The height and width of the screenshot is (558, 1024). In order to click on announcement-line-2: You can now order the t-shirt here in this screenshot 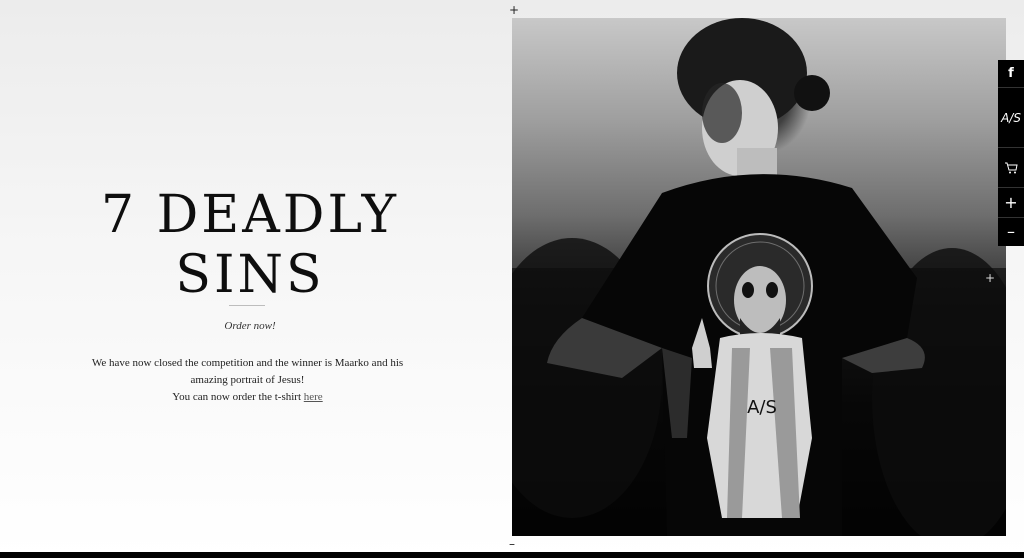, I will do `click(247, 397)`.